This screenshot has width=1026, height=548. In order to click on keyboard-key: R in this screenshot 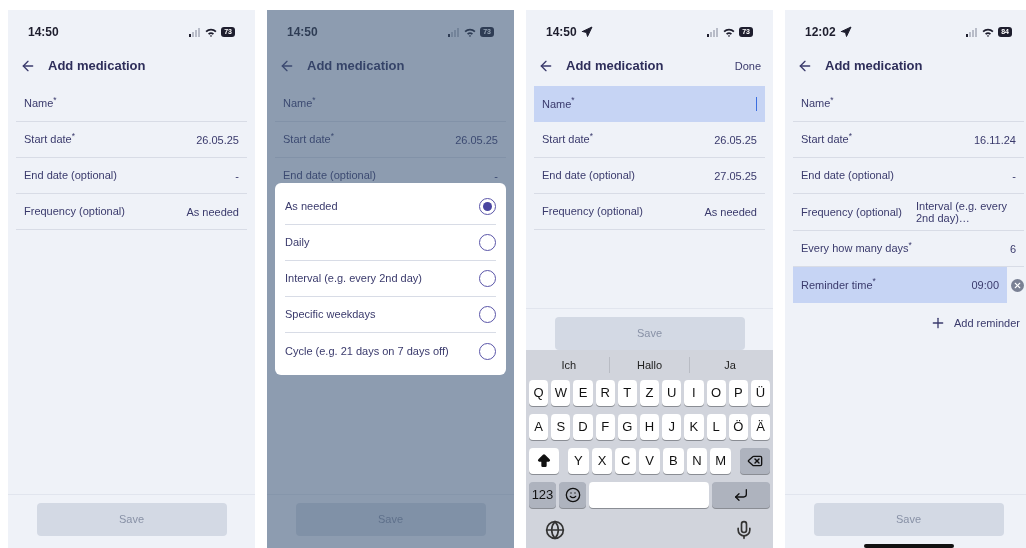, I will do `click(605, 393)`.